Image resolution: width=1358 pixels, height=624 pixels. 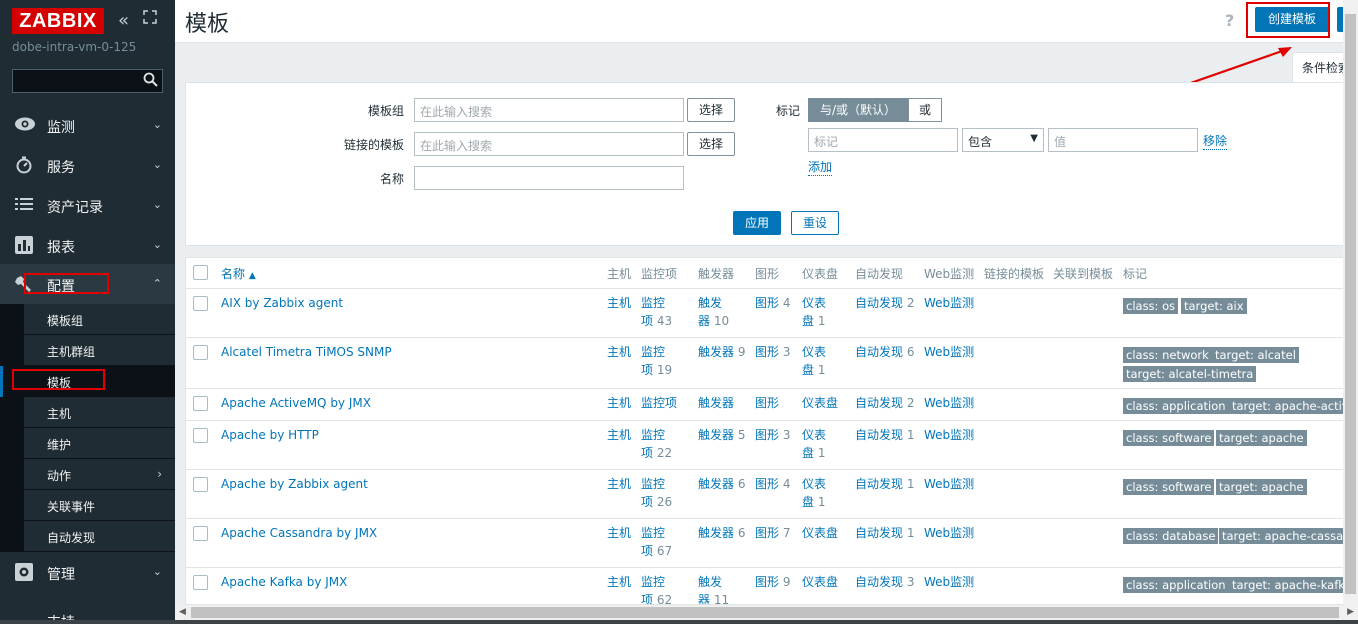 I want to click on triggers-link: 触发器 11, so click(x=713, y=588).